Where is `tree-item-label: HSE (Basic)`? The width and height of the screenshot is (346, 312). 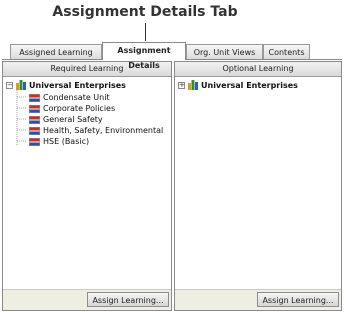
tree-item-label: HSE (Basic) is located at coordinates (66, 141).